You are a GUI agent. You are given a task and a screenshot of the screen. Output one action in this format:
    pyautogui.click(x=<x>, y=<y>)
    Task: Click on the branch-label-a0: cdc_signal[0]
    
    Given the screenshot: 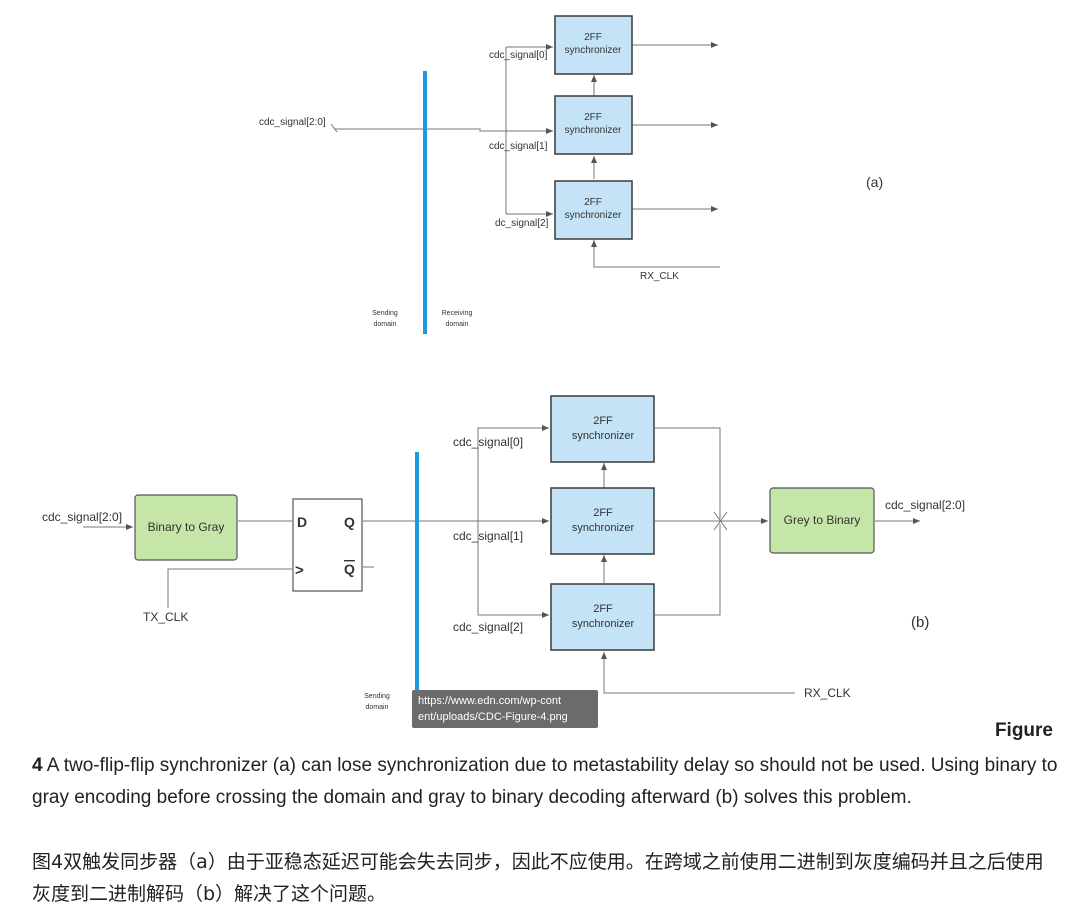 What is the action you would take?
    pyautogui.click(x=518, y=55)
    